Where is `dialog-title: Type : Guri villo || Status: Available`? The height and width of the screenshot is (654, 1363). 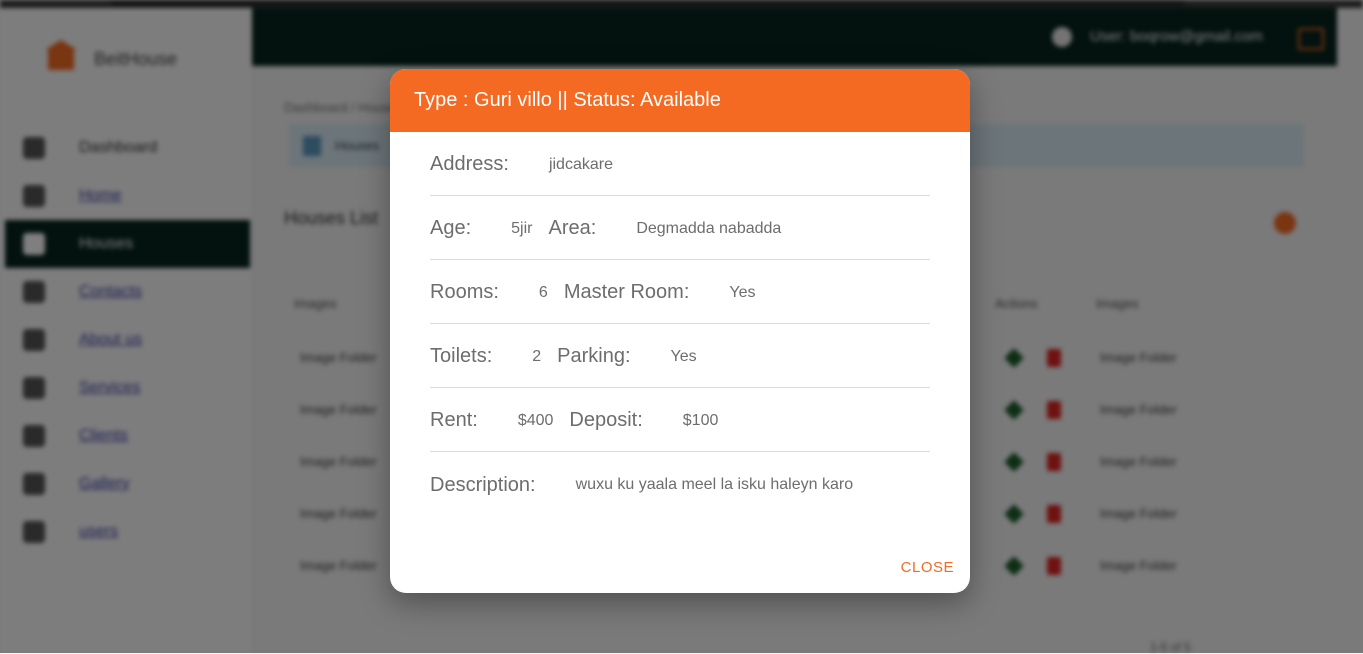
dialog-title: Type : Guri villo || Status: Available is located at coordinates (680, 100).